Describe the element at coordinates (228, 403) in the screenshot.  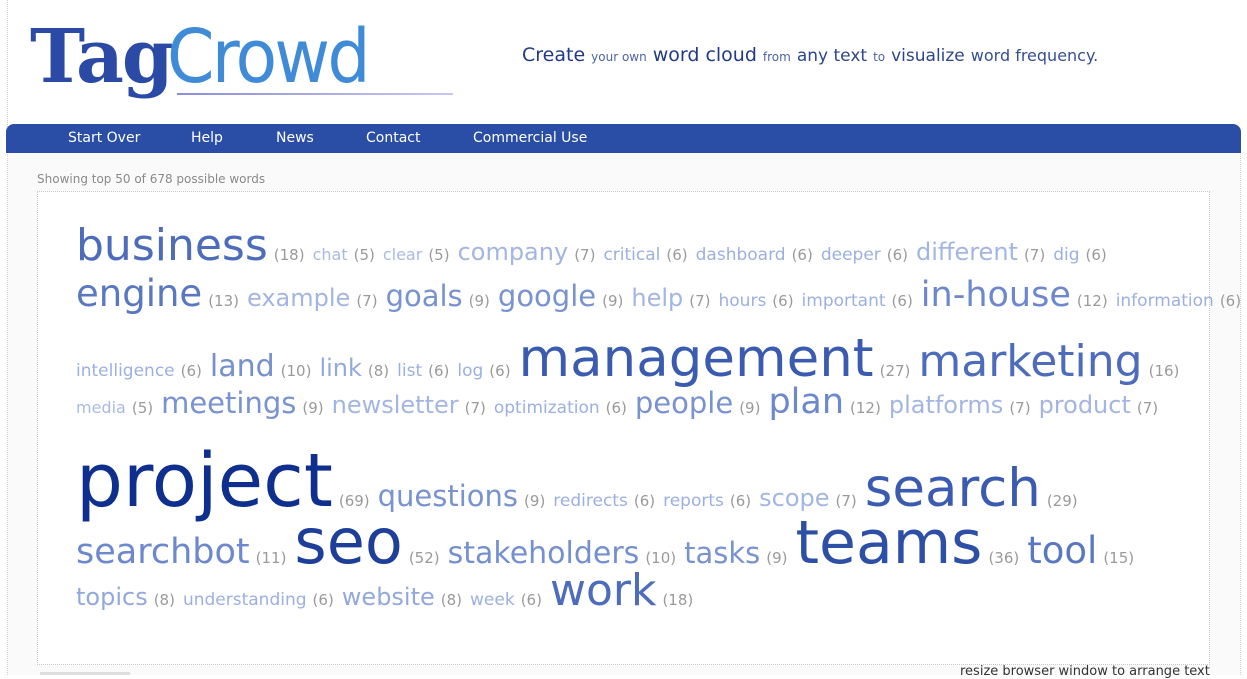
I see `cloud-word-meetings: meetings` at that location.